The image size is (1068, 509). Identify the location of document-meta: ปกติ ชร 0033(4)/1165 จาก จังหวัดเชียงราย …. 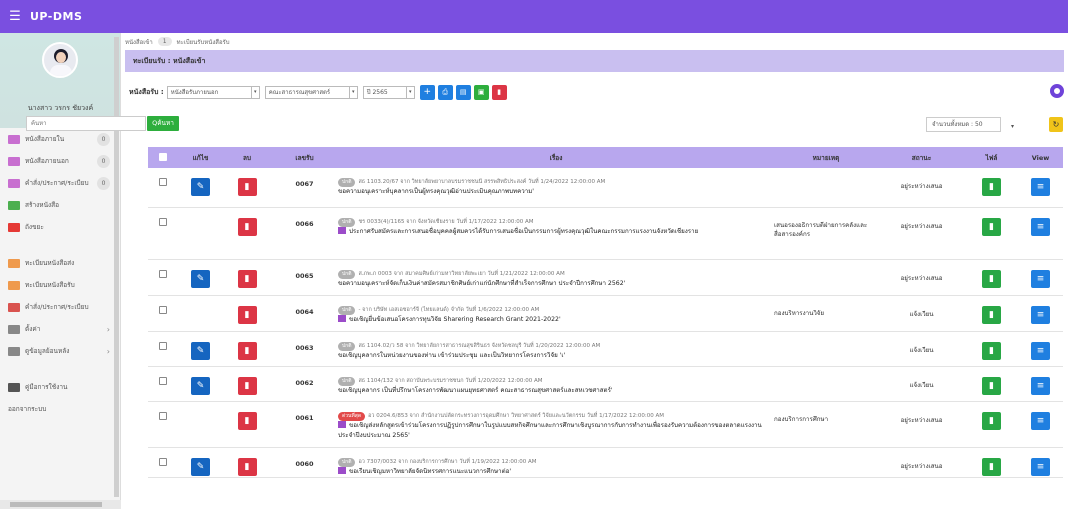
(556, 222).